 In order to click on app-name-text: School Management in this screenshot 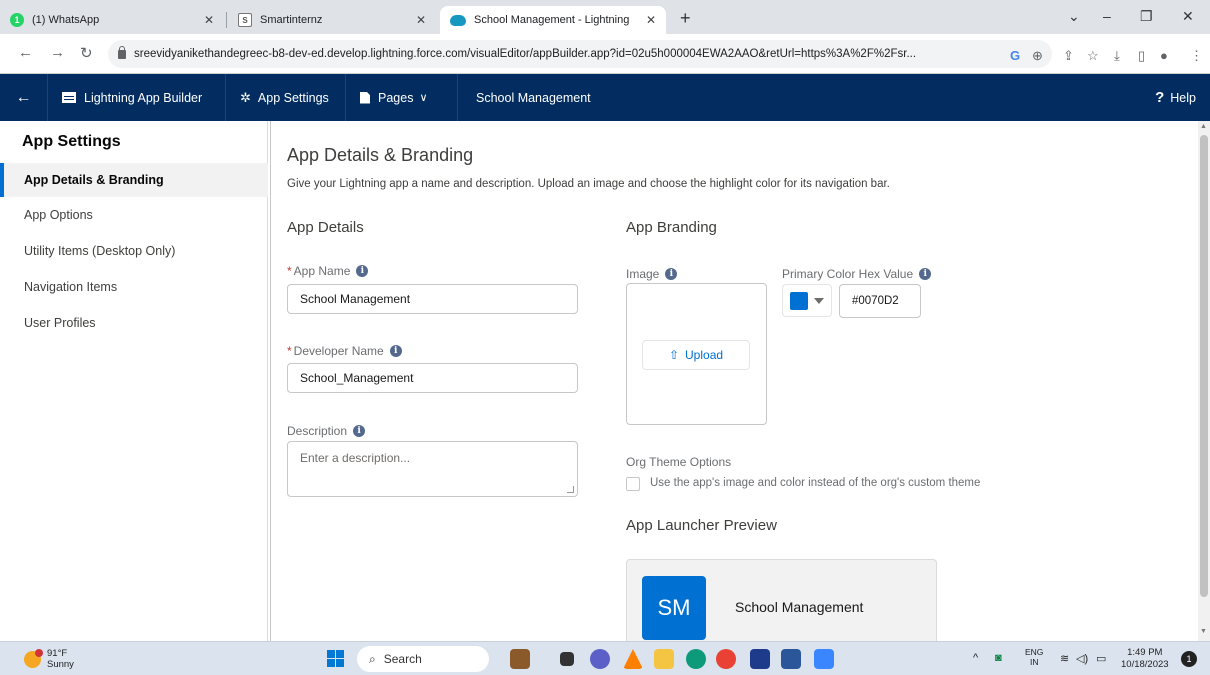, I will do `click(533, 97)`.